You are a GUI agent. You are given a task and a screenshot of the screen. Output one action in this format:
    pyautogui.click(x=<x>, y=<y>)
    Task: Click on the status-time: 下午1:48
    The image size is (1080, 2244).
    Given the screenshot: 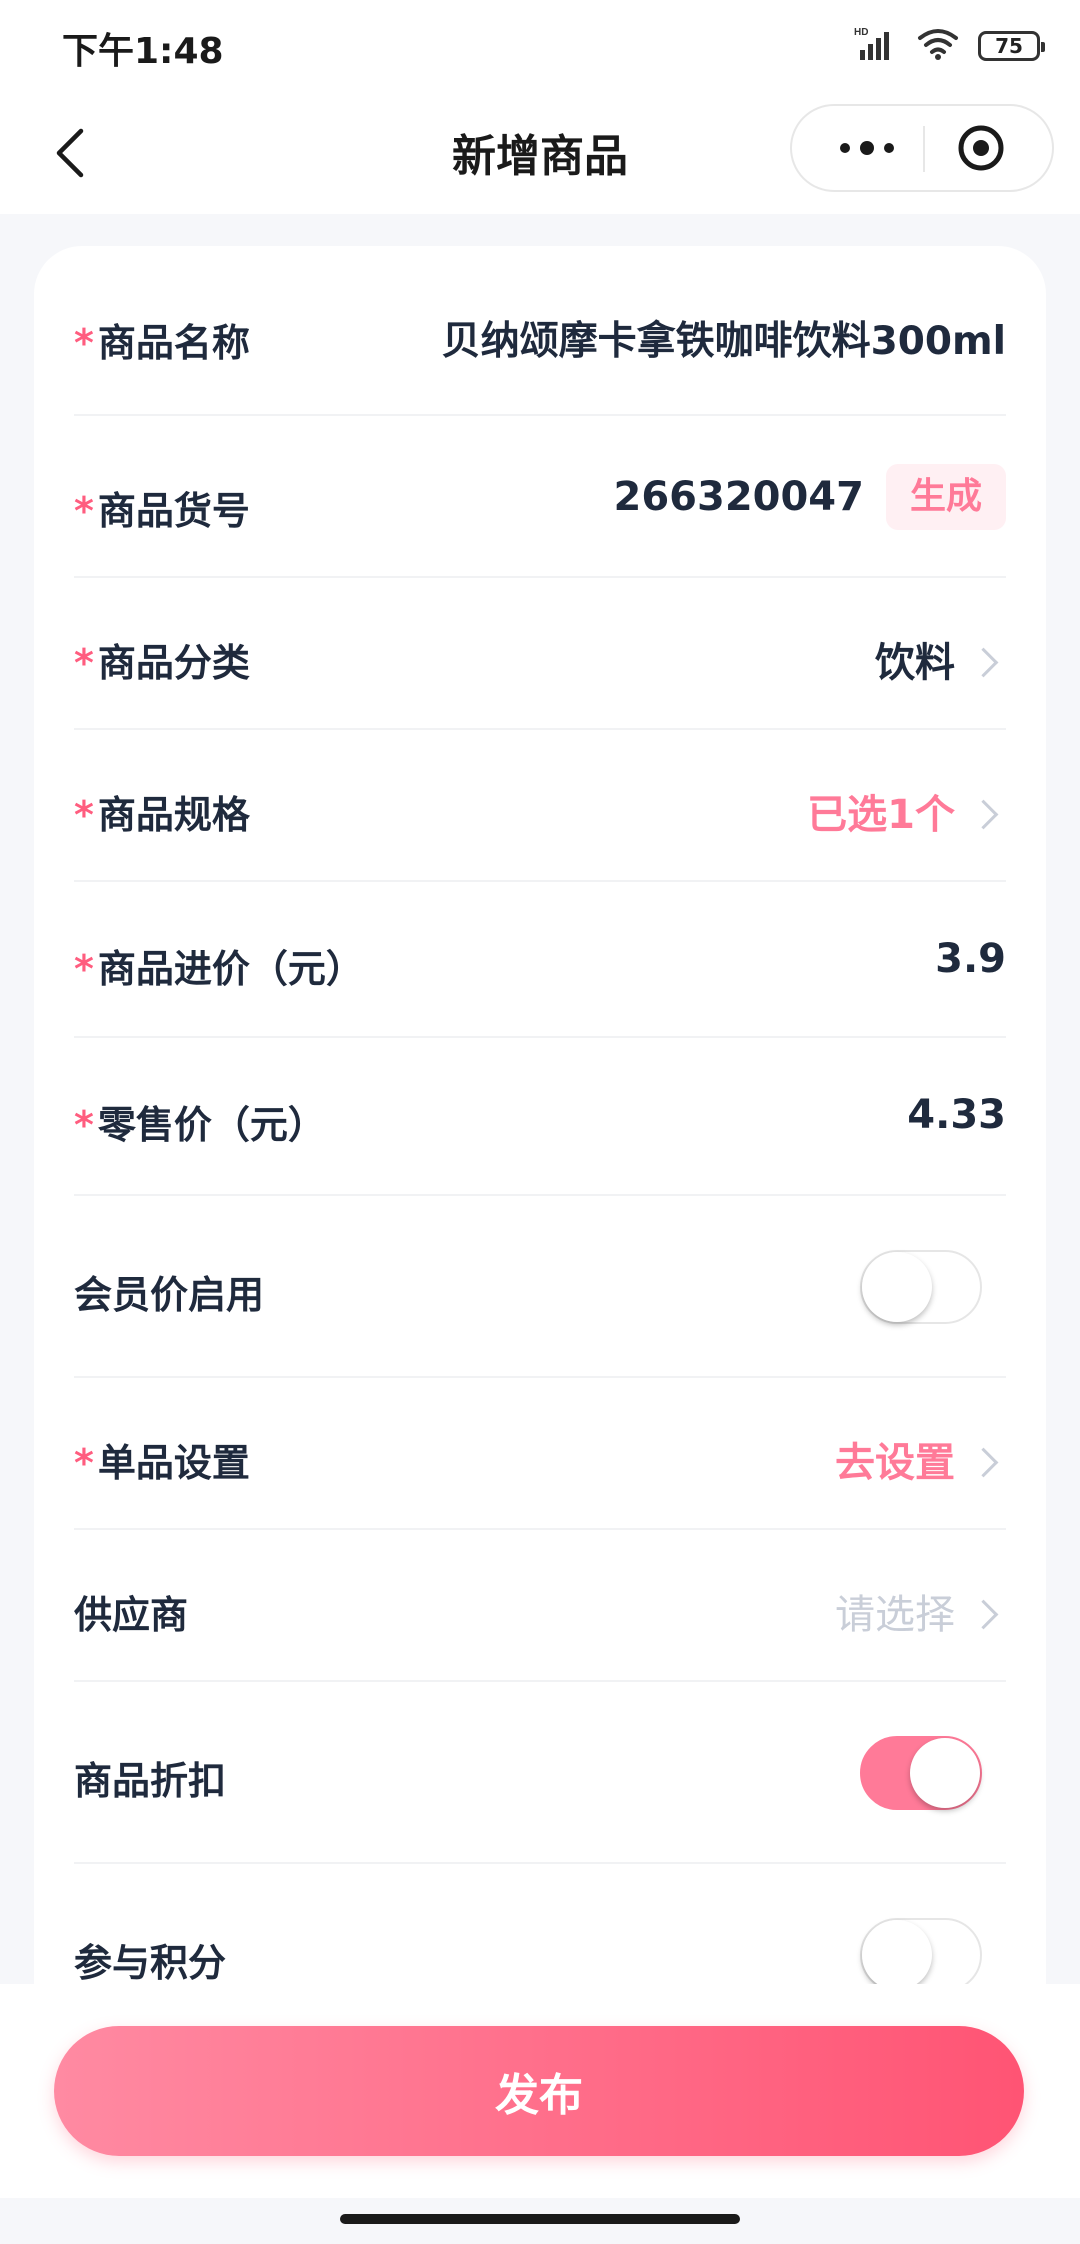 What is the action you would take?
    pyautogui.click(x=143, y=51)
    